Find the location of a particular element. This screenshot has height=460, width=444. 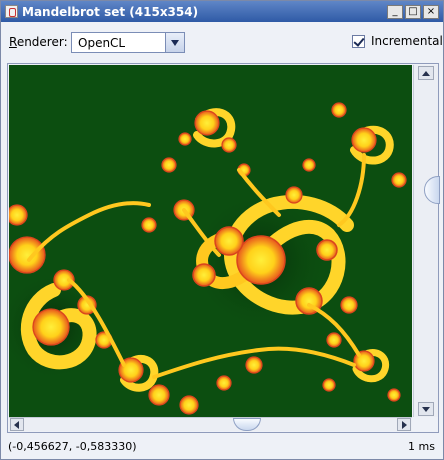

close-button: × is located at coordinates (431, 11).